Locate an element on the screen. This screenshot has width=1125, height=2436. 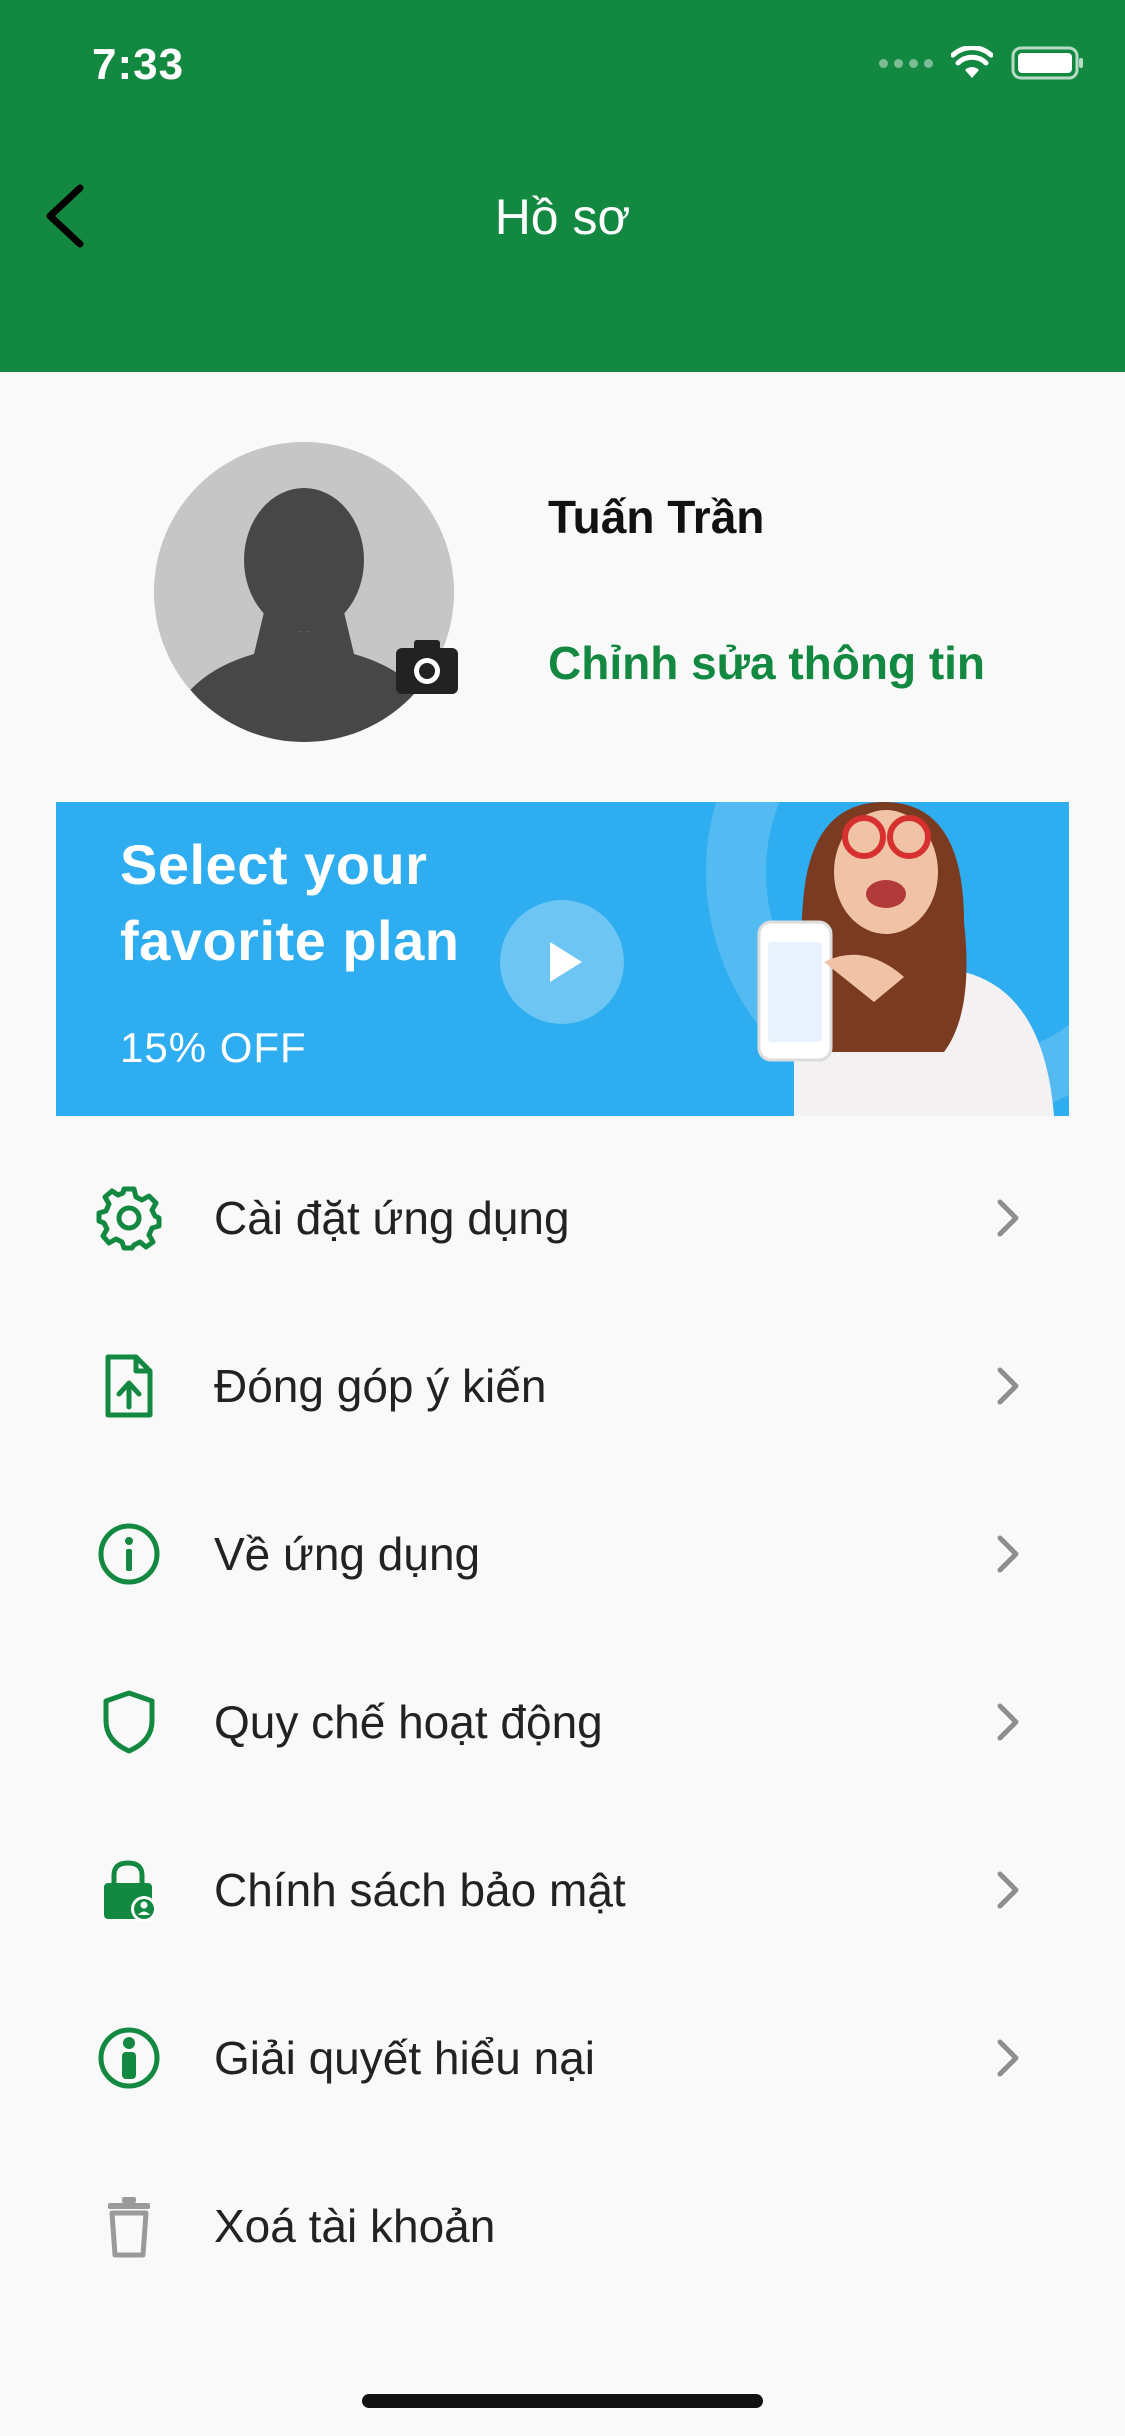
status-time: 7:33 is located at coordinates (138, 64).